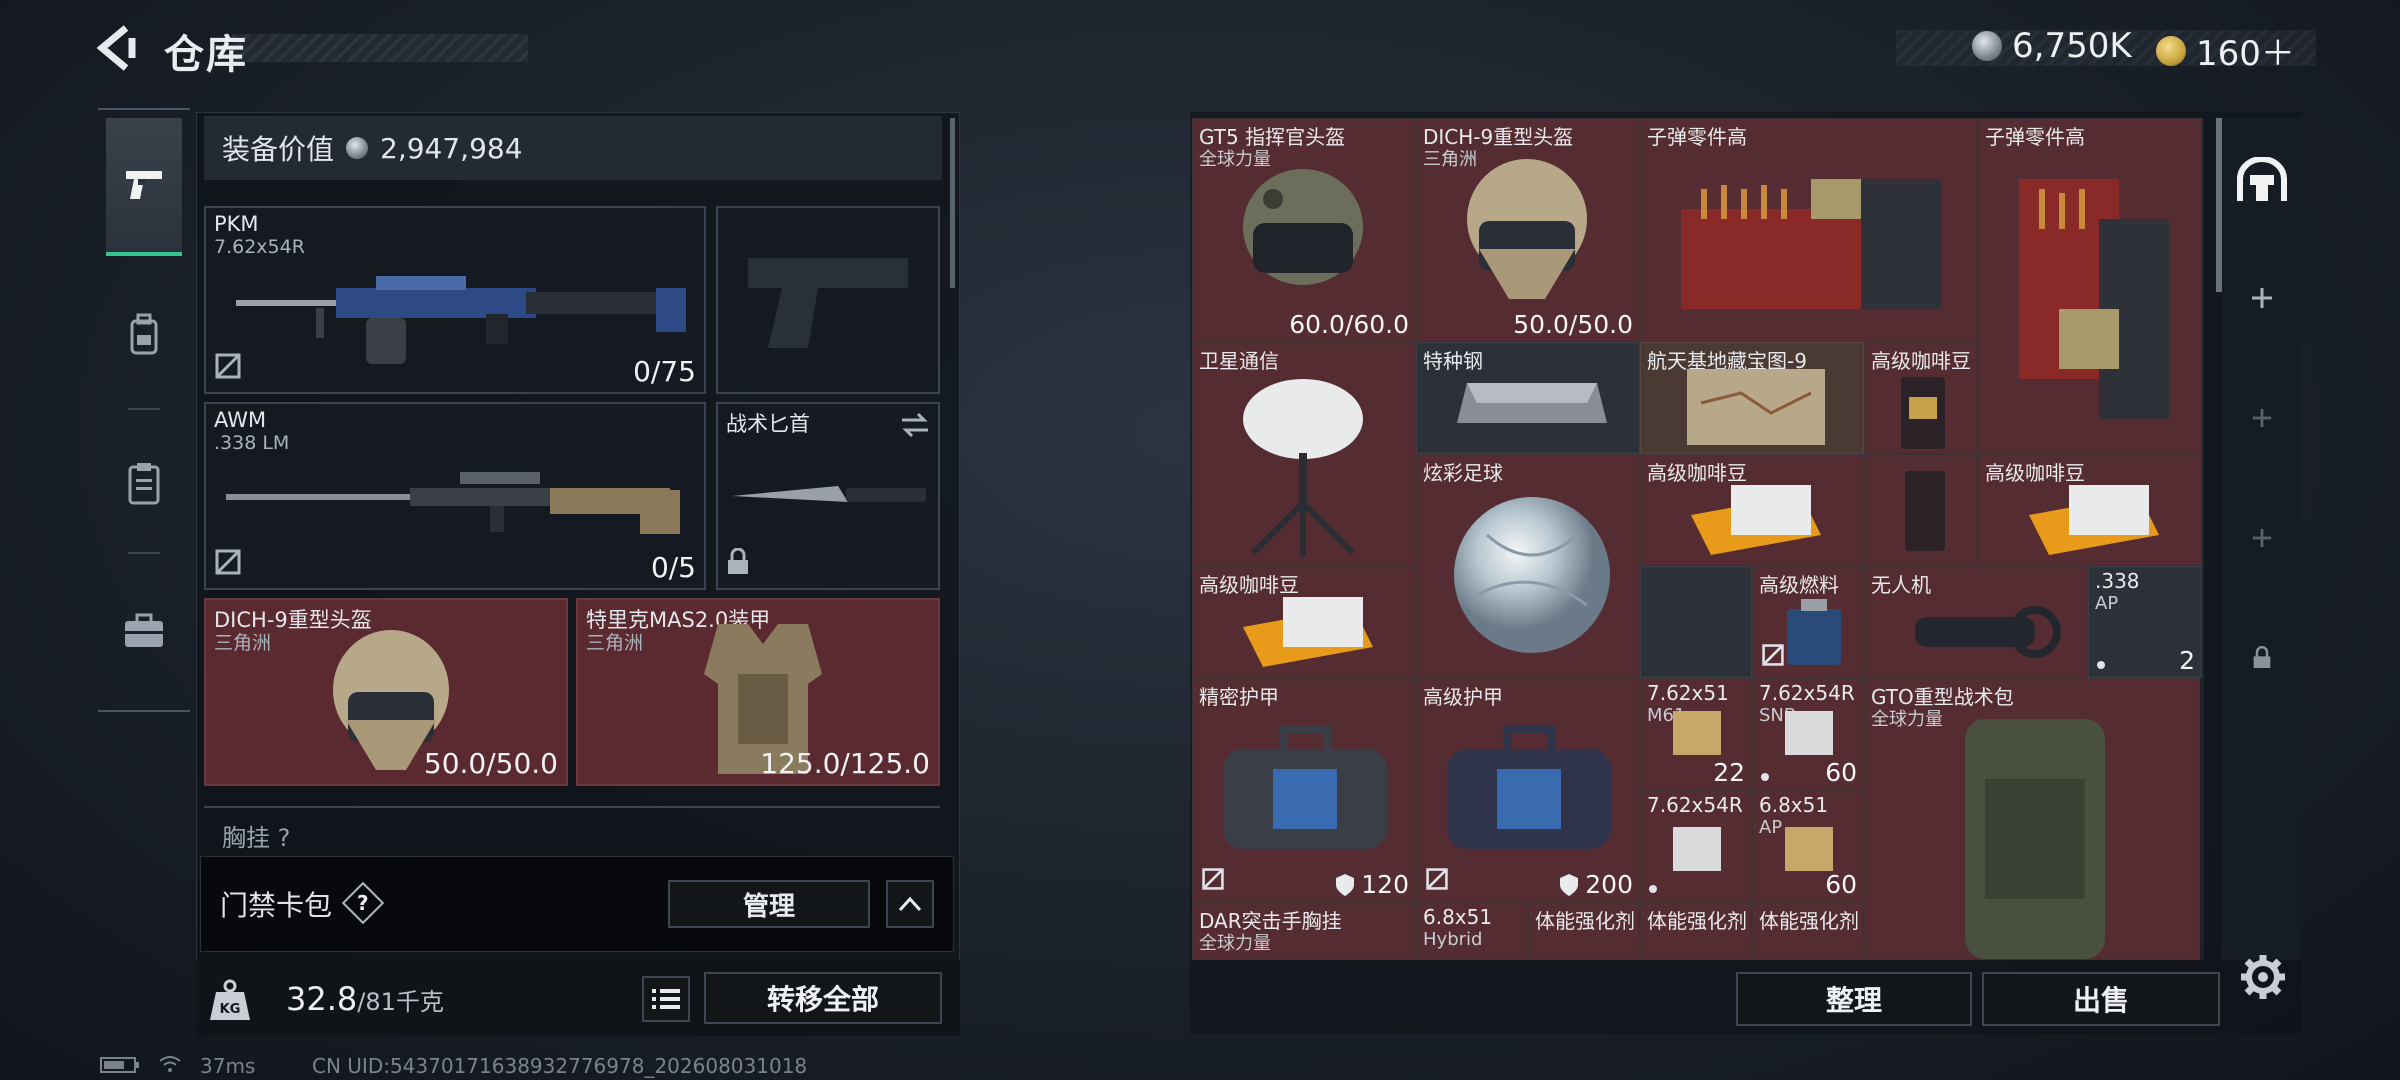 The height and width of the screenshot is (1080, 2400). What do you see at coordinates (910, 904) in the screenshot?
I see `chevron-up-icon` at bounding box center [910, 904].